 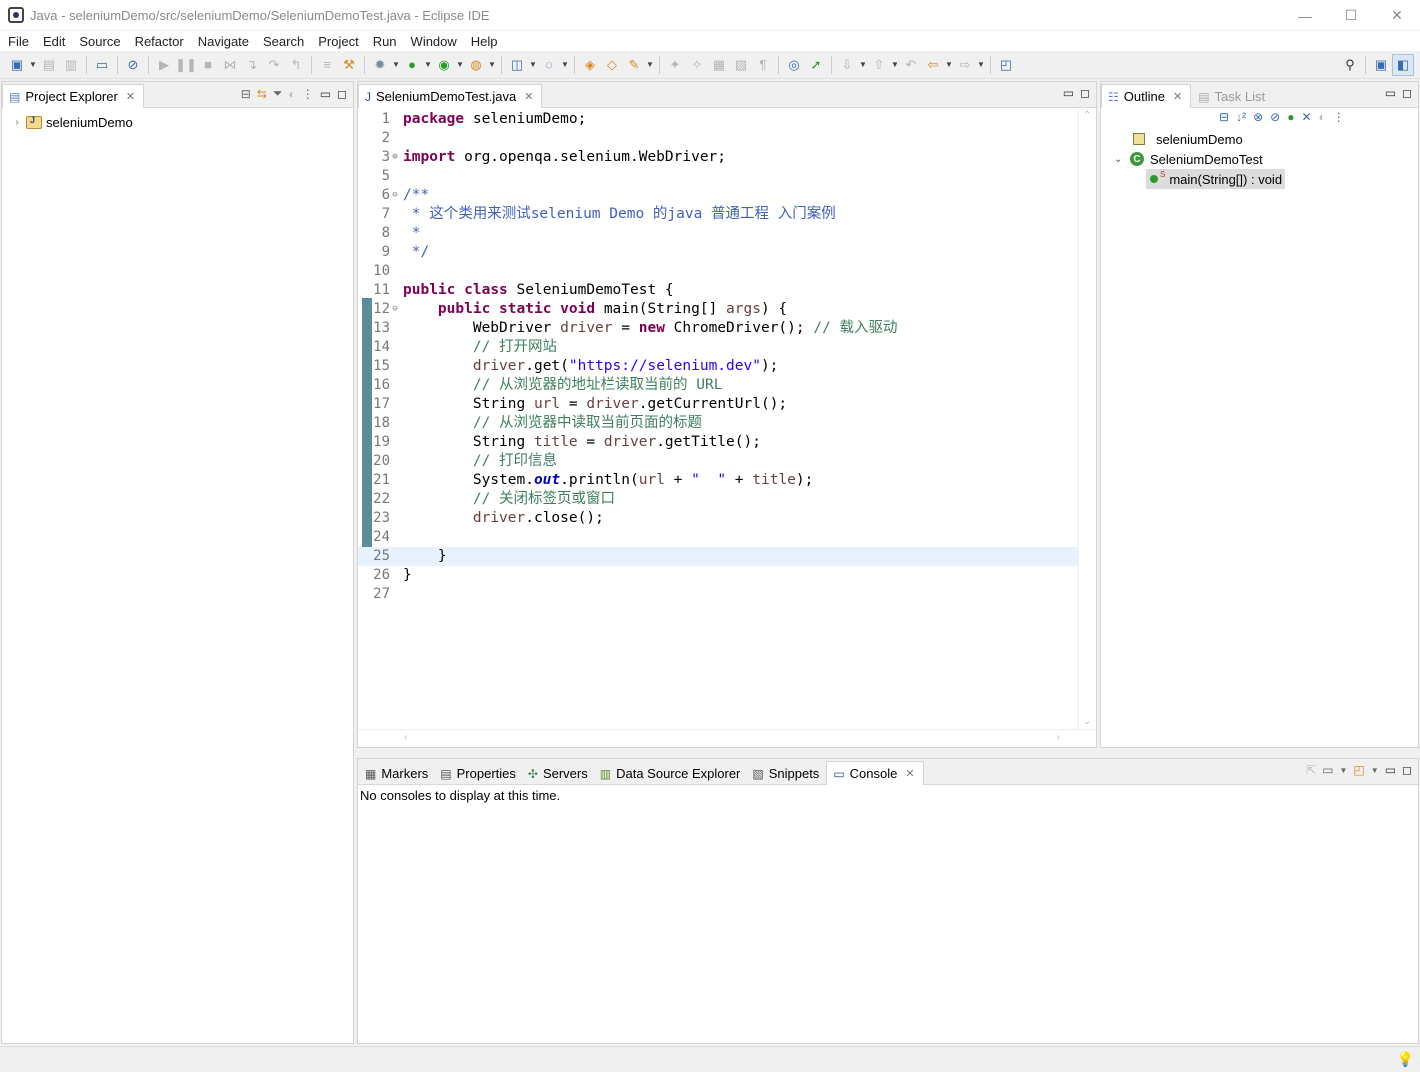 I want to click on pin-console-icon: ⇱, so click(x=1311, y=770).